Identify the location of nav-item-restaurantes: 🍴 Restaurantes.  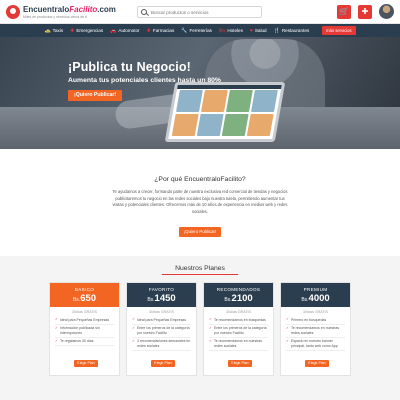
(292, 31).